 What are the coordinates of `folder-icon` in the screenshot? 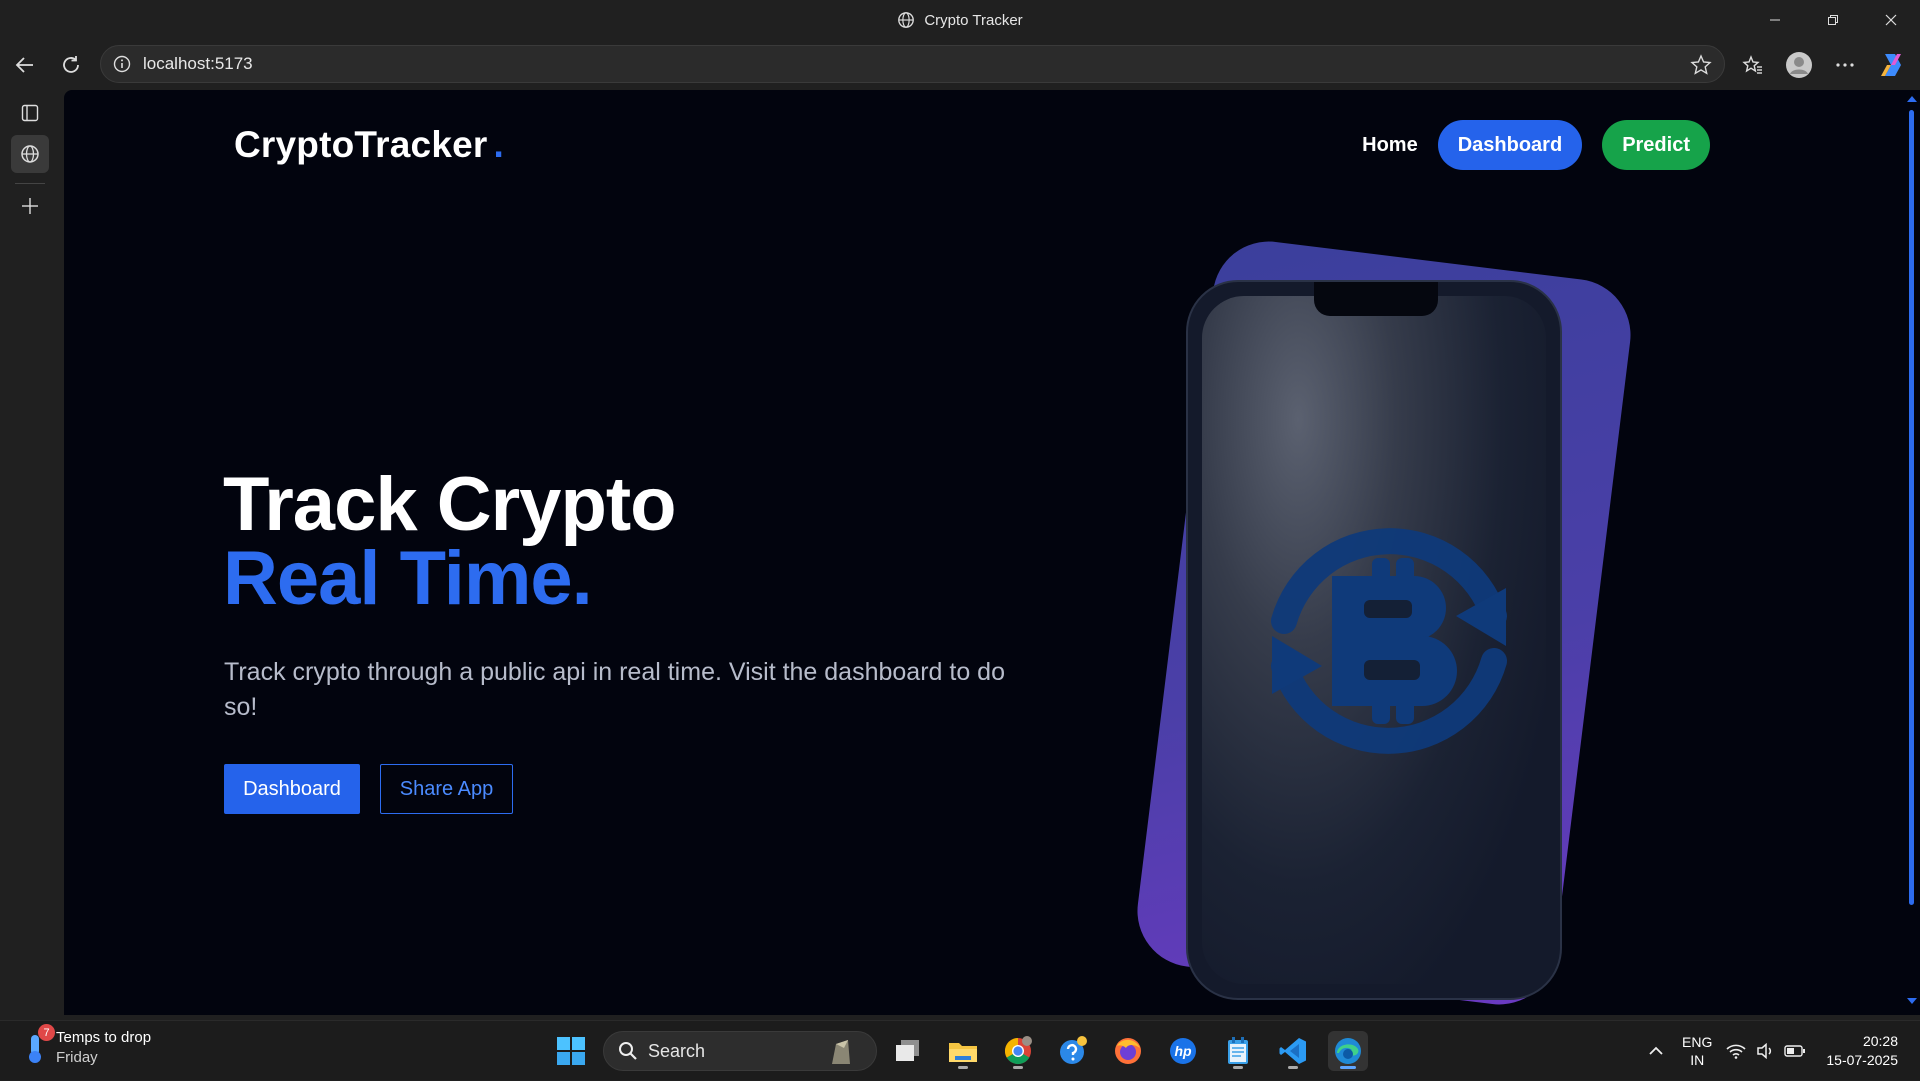 It's located at (963, 1052).